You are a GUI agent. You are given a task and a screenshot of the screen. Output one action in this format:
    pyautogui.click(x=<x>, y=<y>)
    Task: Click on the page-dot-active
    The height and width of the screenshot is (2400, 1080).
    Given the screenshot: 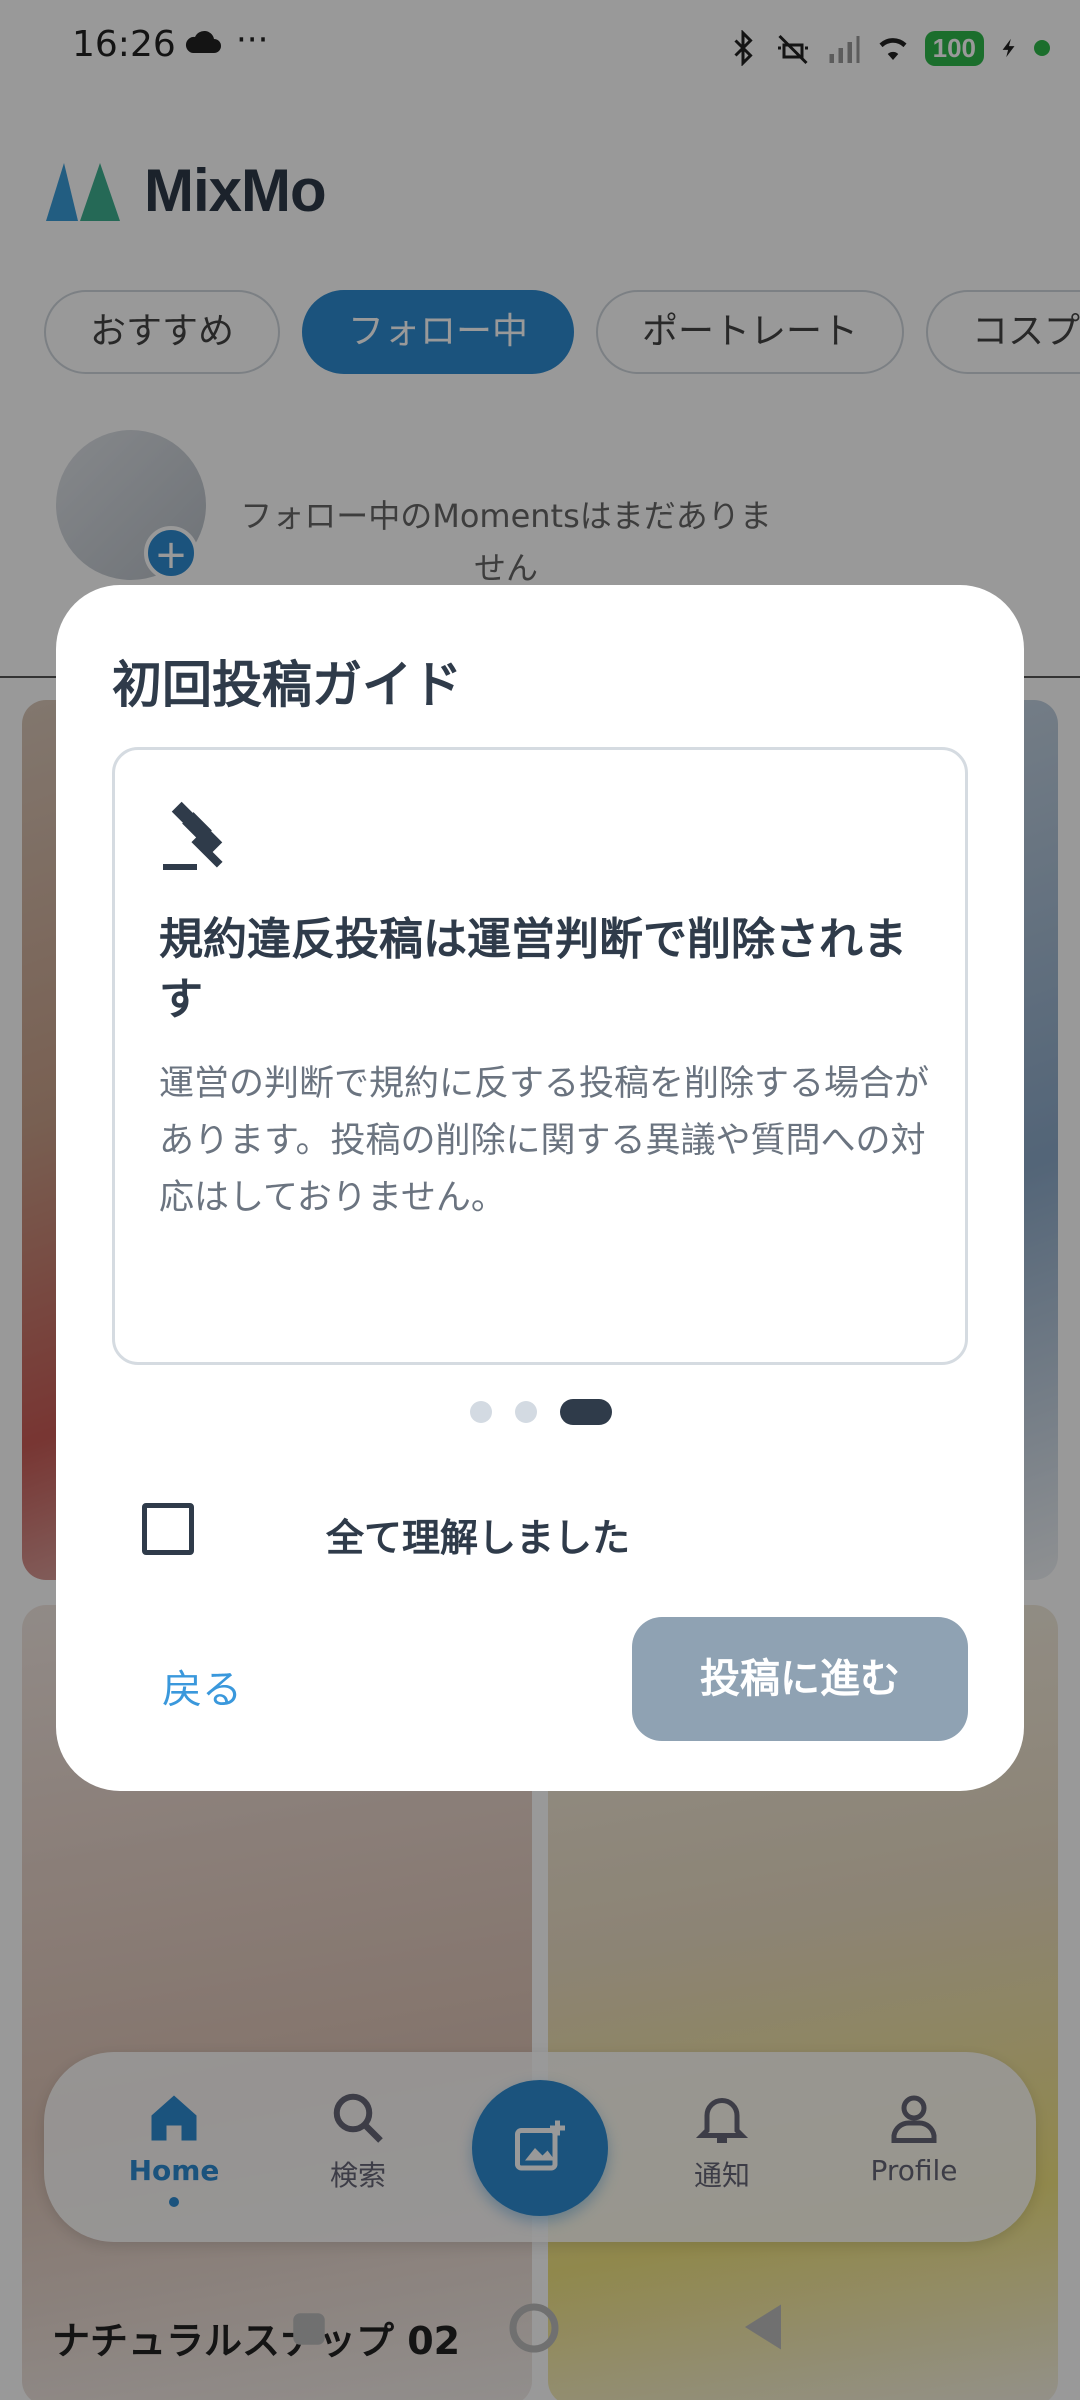 What is the action you would take?
    pyautogui.click(x=586, y=1412)
    